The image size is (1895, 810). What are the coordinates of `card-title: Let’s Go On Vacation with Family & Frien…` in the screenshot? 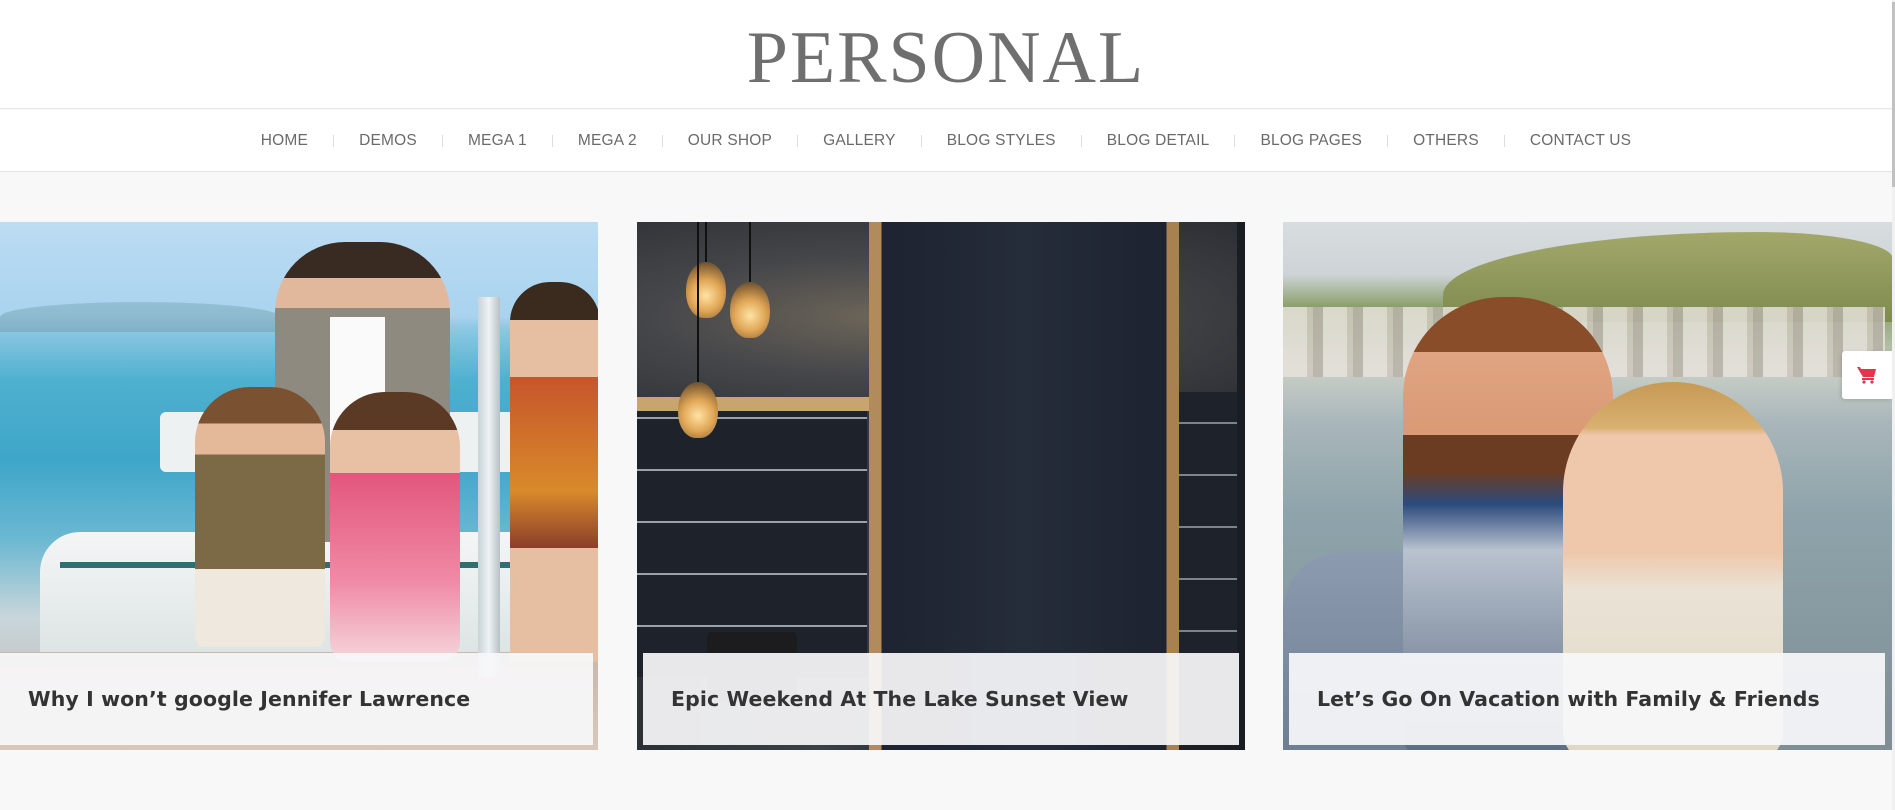 It's located at (1568, 699).